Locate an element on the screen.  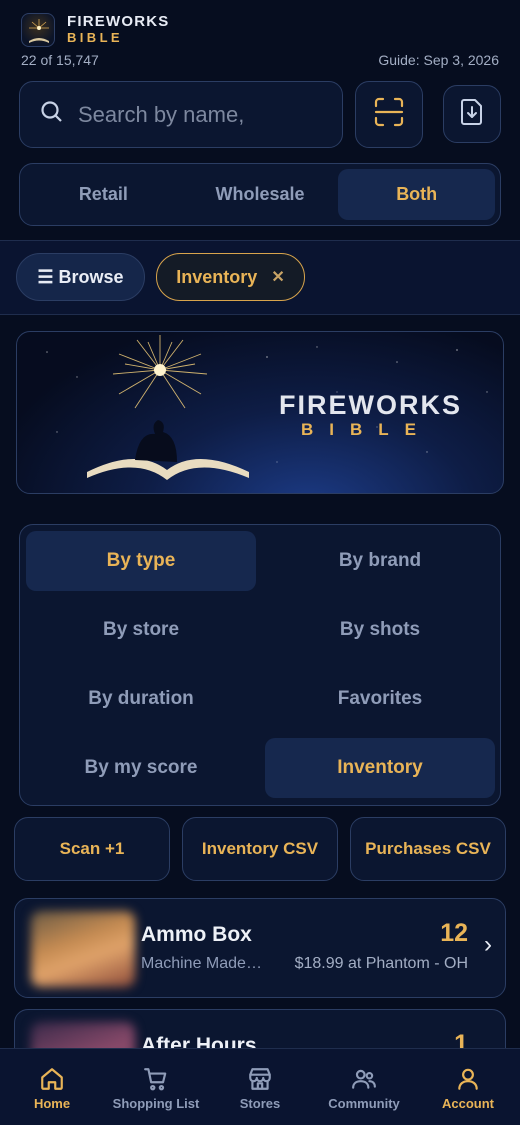
store-icon is located at coordinates (260, 1079).